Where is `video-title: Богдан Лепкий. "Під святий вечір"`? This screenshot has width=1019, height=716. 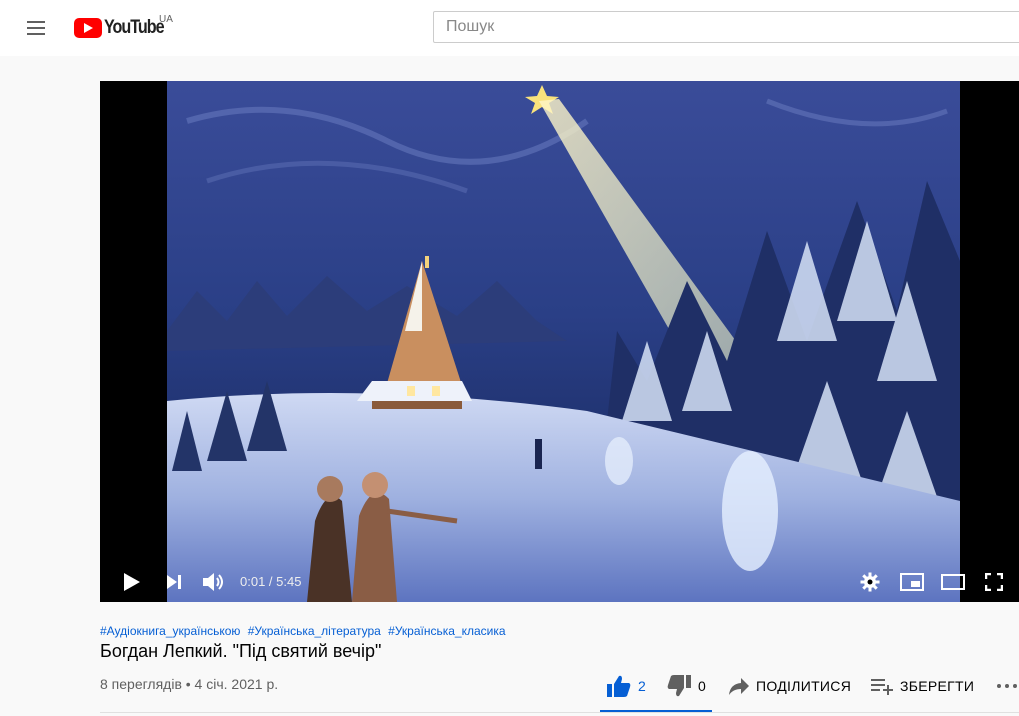
video-title: Богдан Лепкий. "Під святий вечір" is located at coordinates (241, 651).